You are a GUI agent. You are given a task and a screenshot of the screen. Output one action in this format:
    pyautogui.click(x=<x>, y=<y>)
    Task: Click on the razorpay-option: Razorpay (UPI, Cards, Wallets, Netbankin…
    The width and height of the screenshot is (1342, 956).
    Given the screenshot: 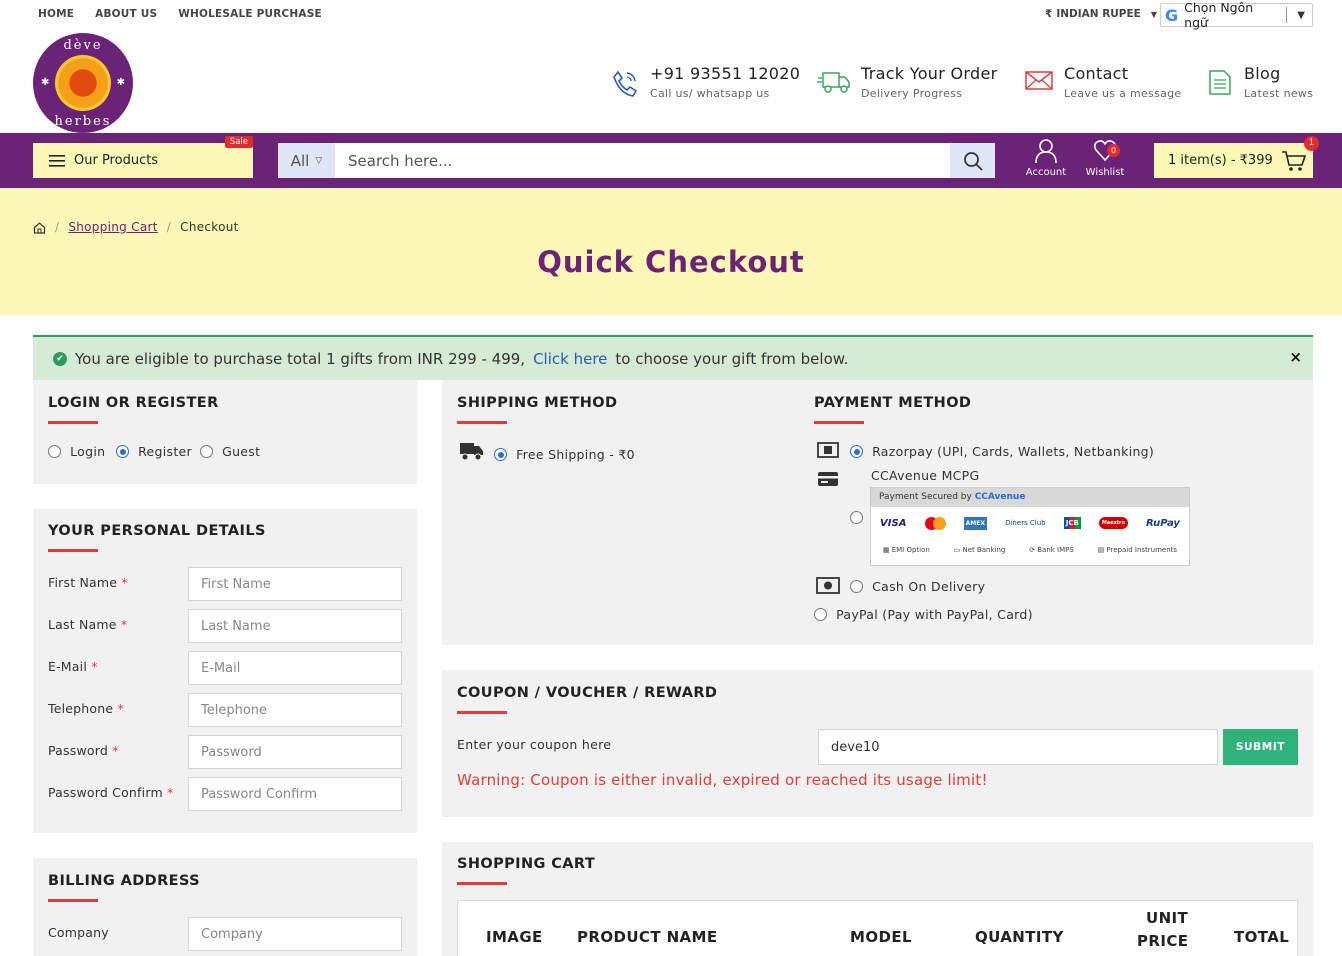 What is the action you would take?
    pyautogui.click(x=1002, y=450)
    